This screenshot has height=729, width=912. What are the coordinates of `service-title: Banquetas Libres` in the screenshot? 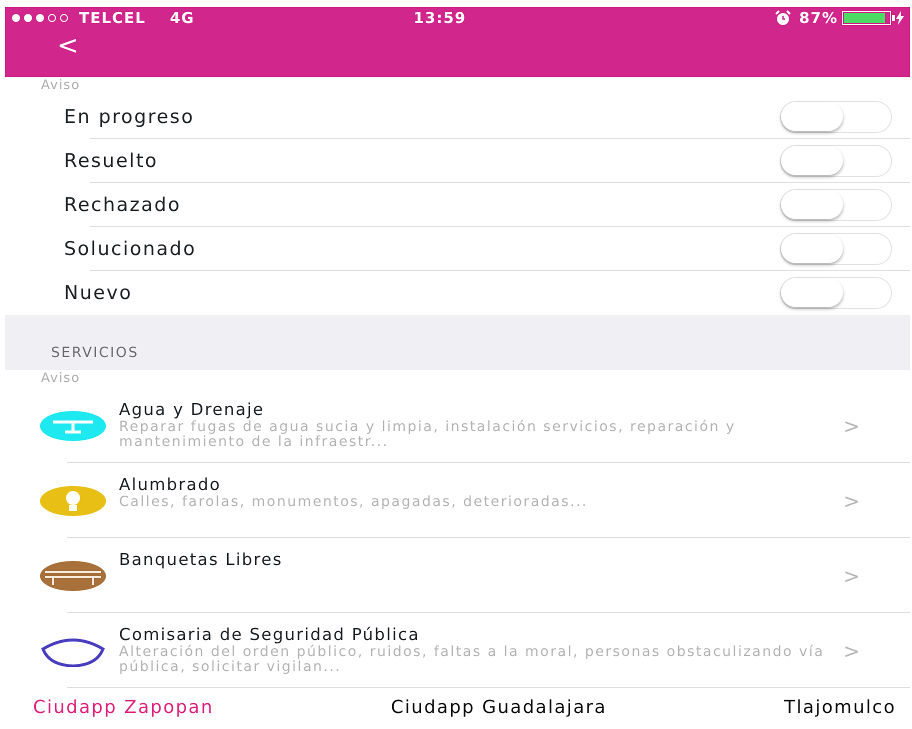 It's located at (201, 560).